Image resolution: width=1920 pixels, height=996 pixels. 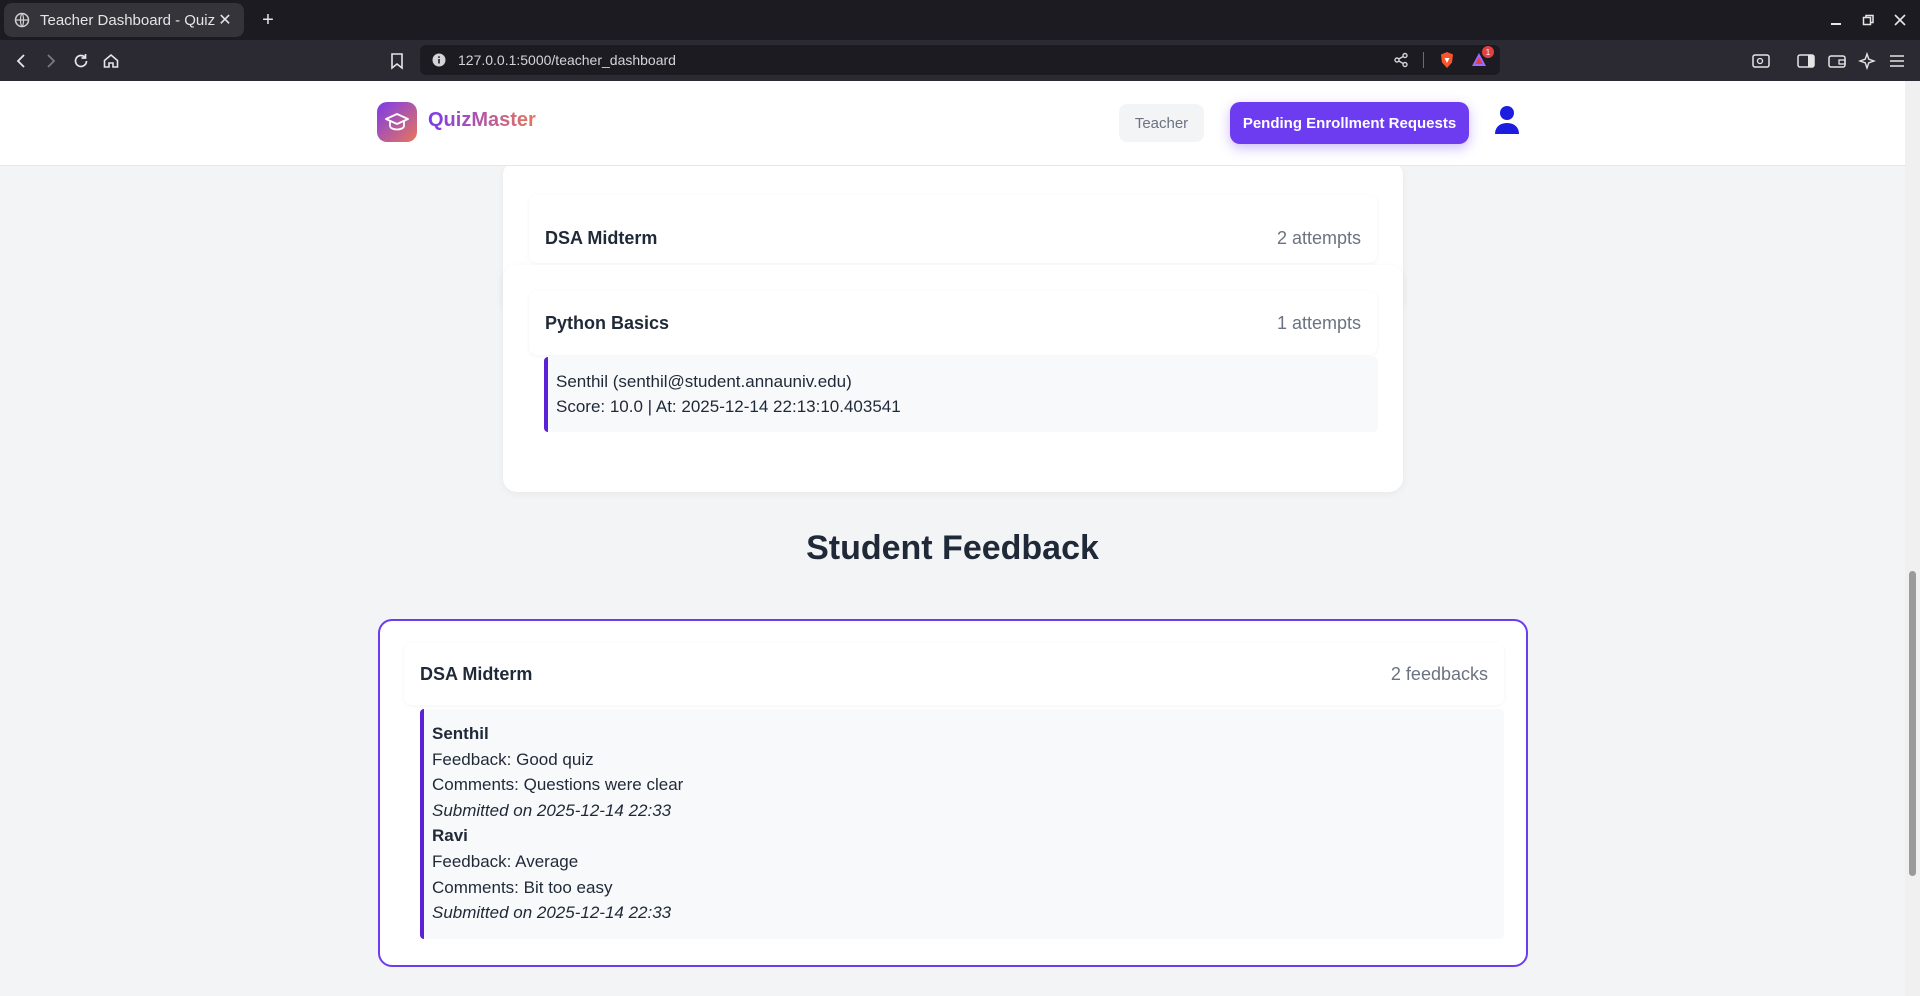 I want to click on feedback-student-name: Senthil, so click(x=460, y=733).